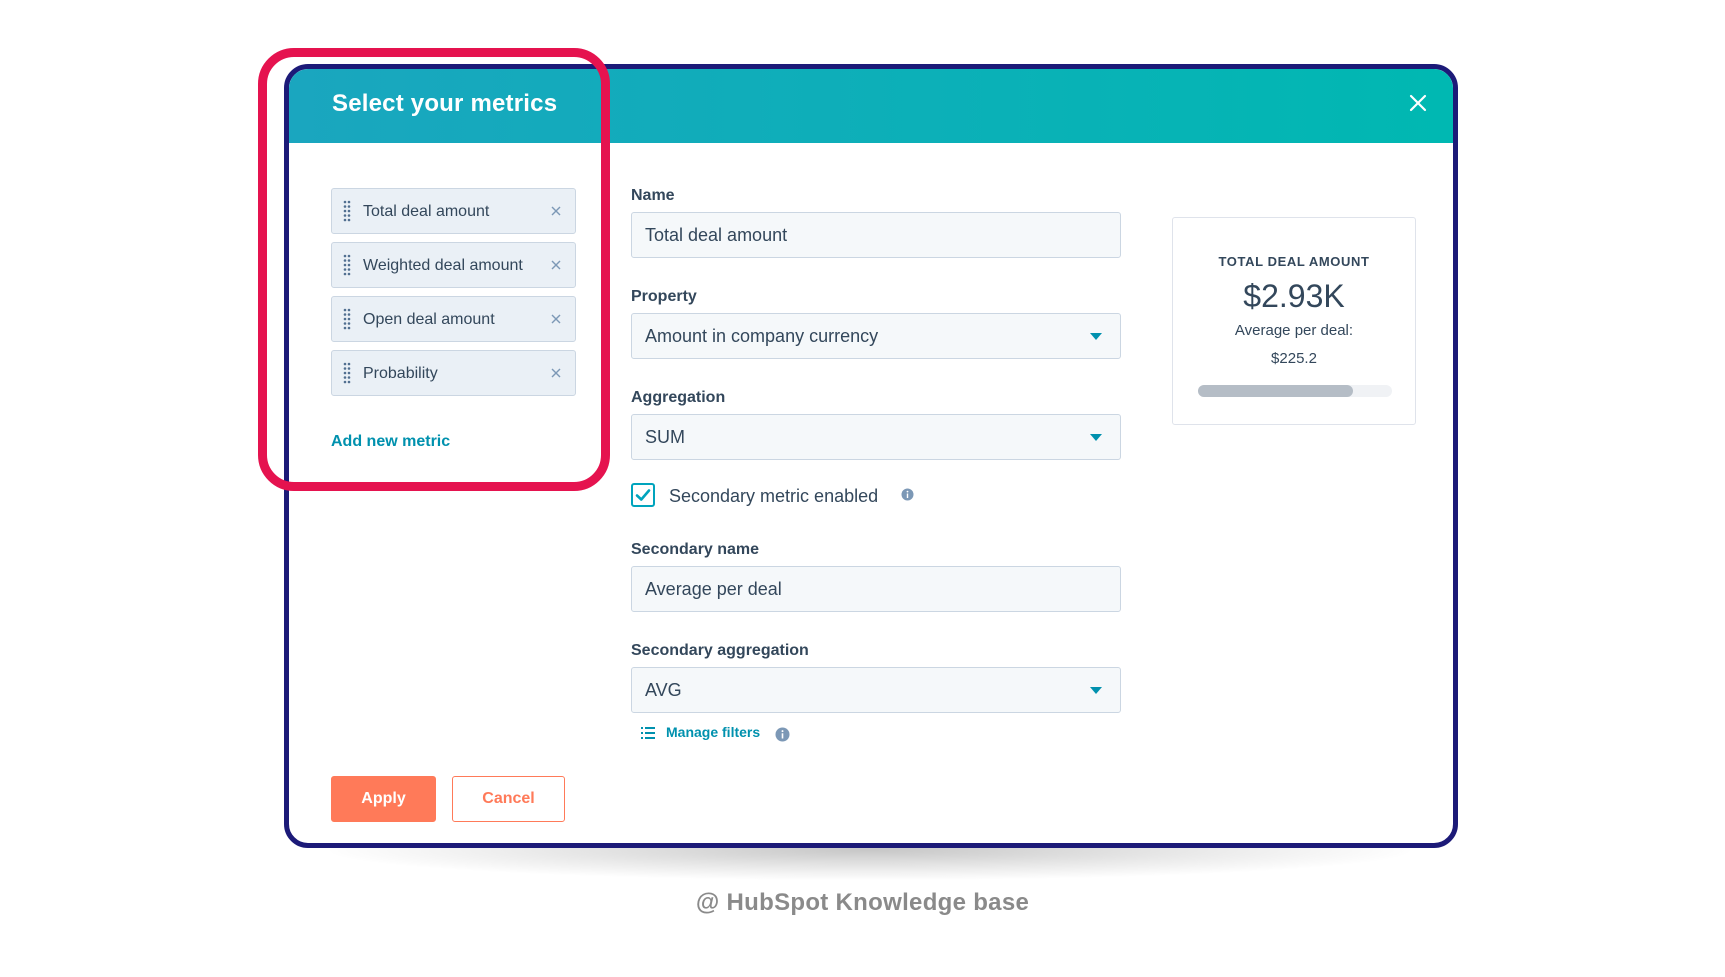 This screenshot has width=1725, height=977. I want to click on preview-secondary-name: Average per deal:, so click(1294, 330).